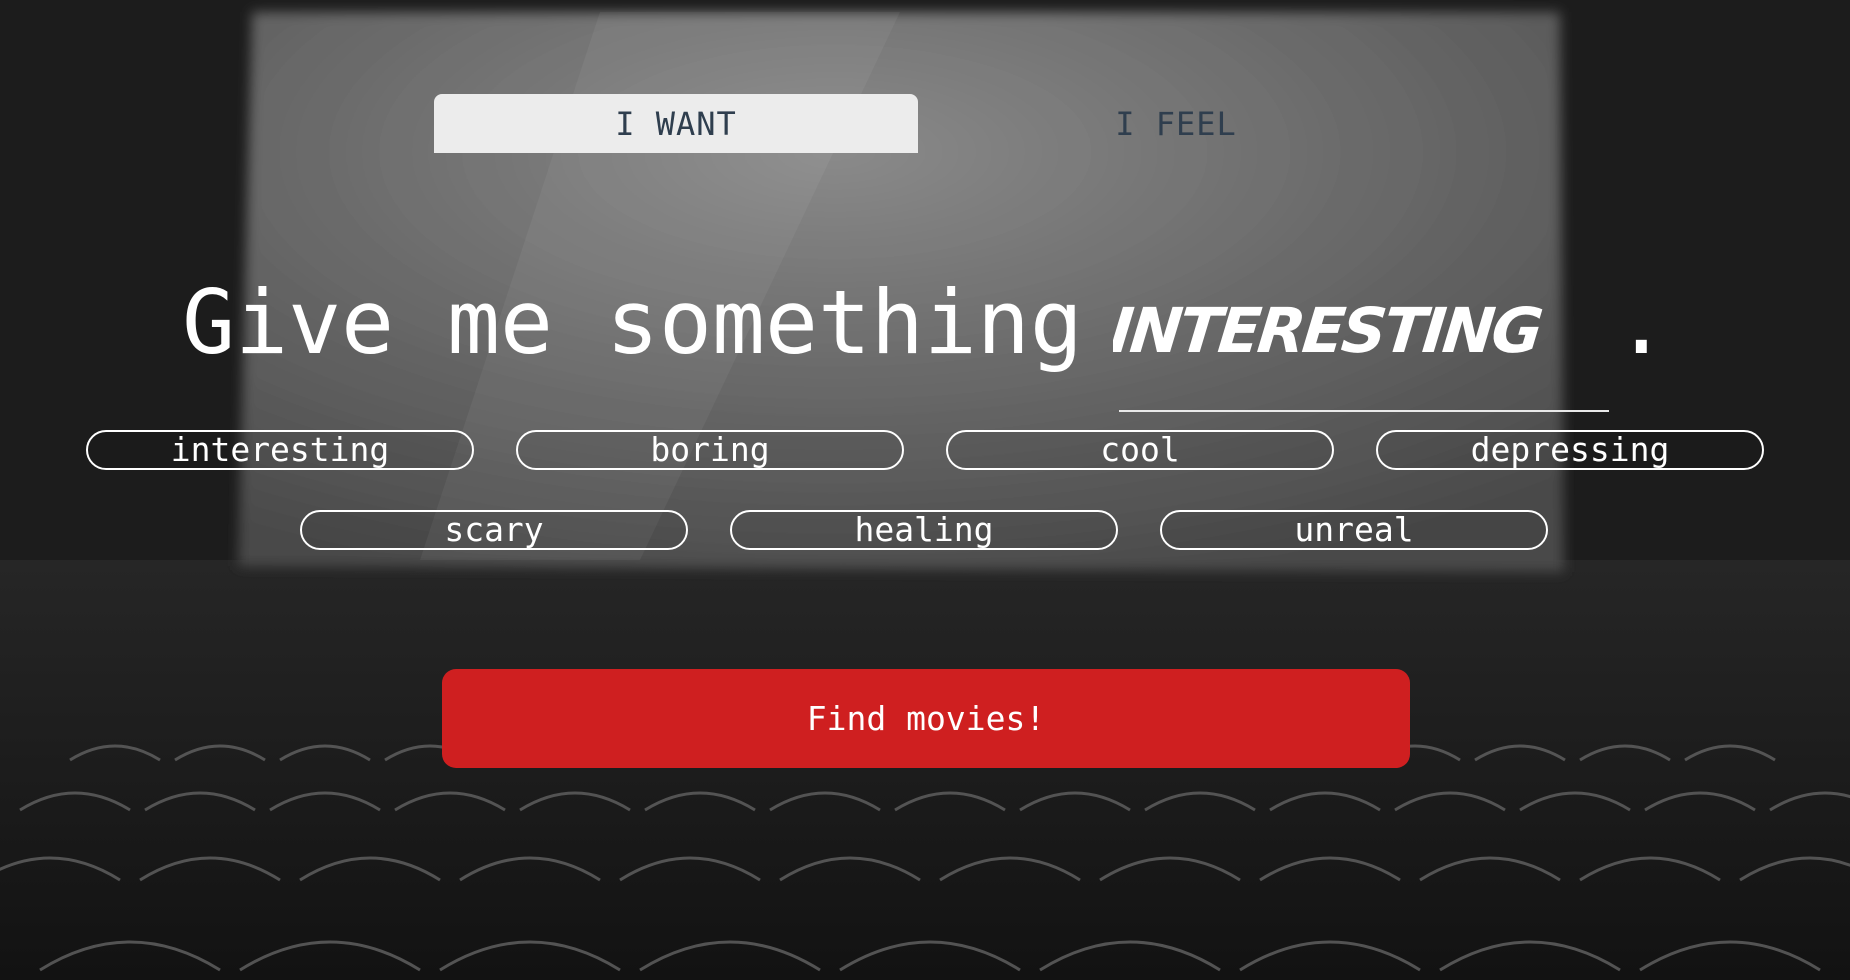 This screenshot has height=980, width=1850. I want to click on option-boring: boring, so click(710, 450).